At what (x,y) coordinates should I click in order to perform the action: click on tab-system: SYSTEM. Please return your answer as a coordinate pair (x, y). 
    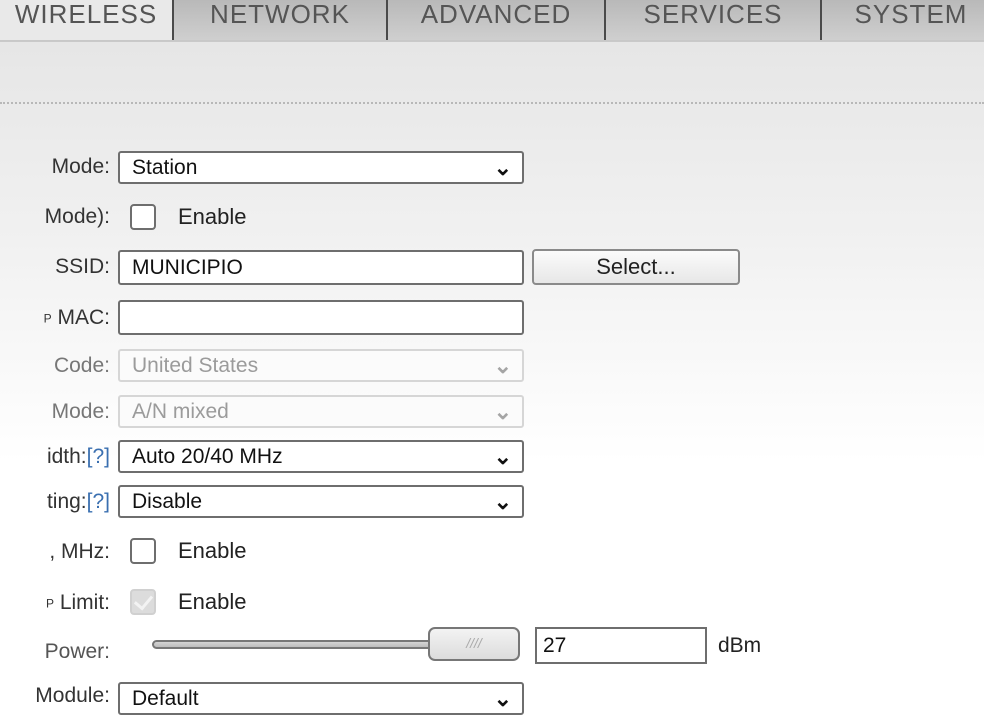
    Looking at the image, I should click on (902, 20).